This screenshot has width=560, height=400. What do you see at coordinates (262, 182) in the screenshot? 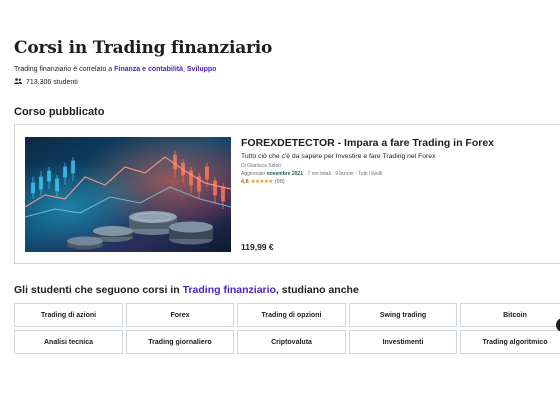
I see `rating-stars-icon: ★★★★★` at bounding box center [262, 182].